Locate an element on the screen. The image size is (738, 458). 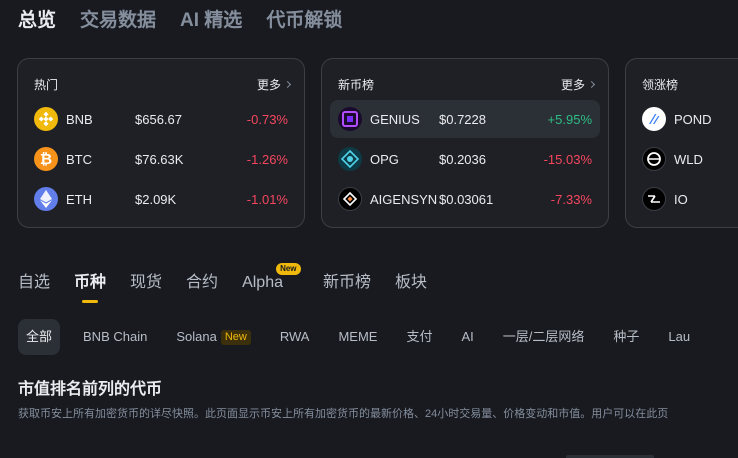
coin-change: +5.95% is located at coordinates (569, 119).